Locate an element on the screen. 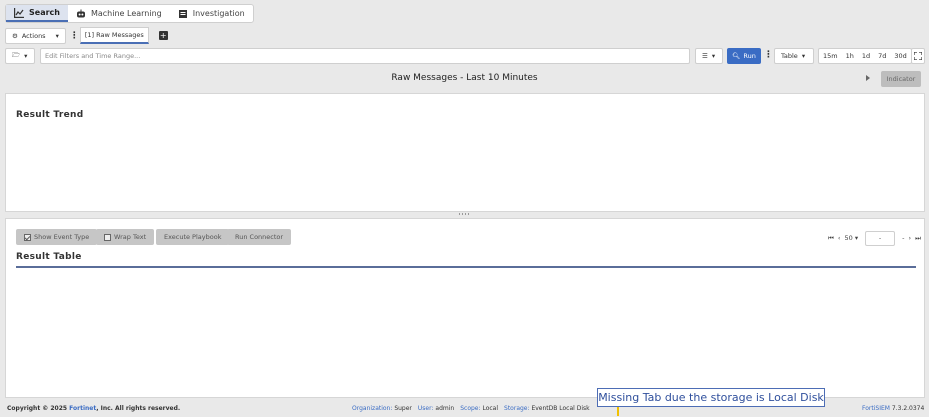 This screenshot has height=417, width=929. product-version: FortiSIEM 7.3.2.0374 is located at coordinates (893, 408).